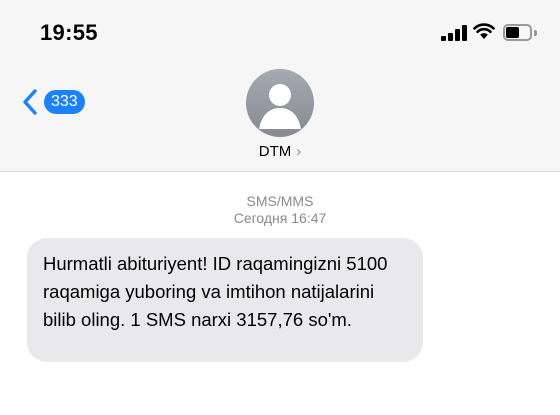  What do you see at coordinates (275, 151) in the screenshot?
I see `contact-name: DTM` at bounding box center [275, 151].